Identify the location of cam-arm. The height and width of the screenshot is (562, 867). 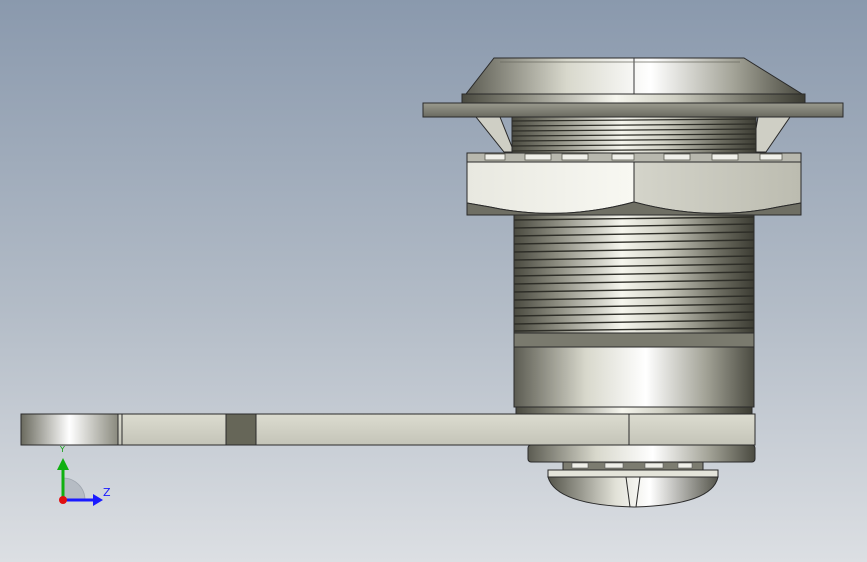
(388, 429).